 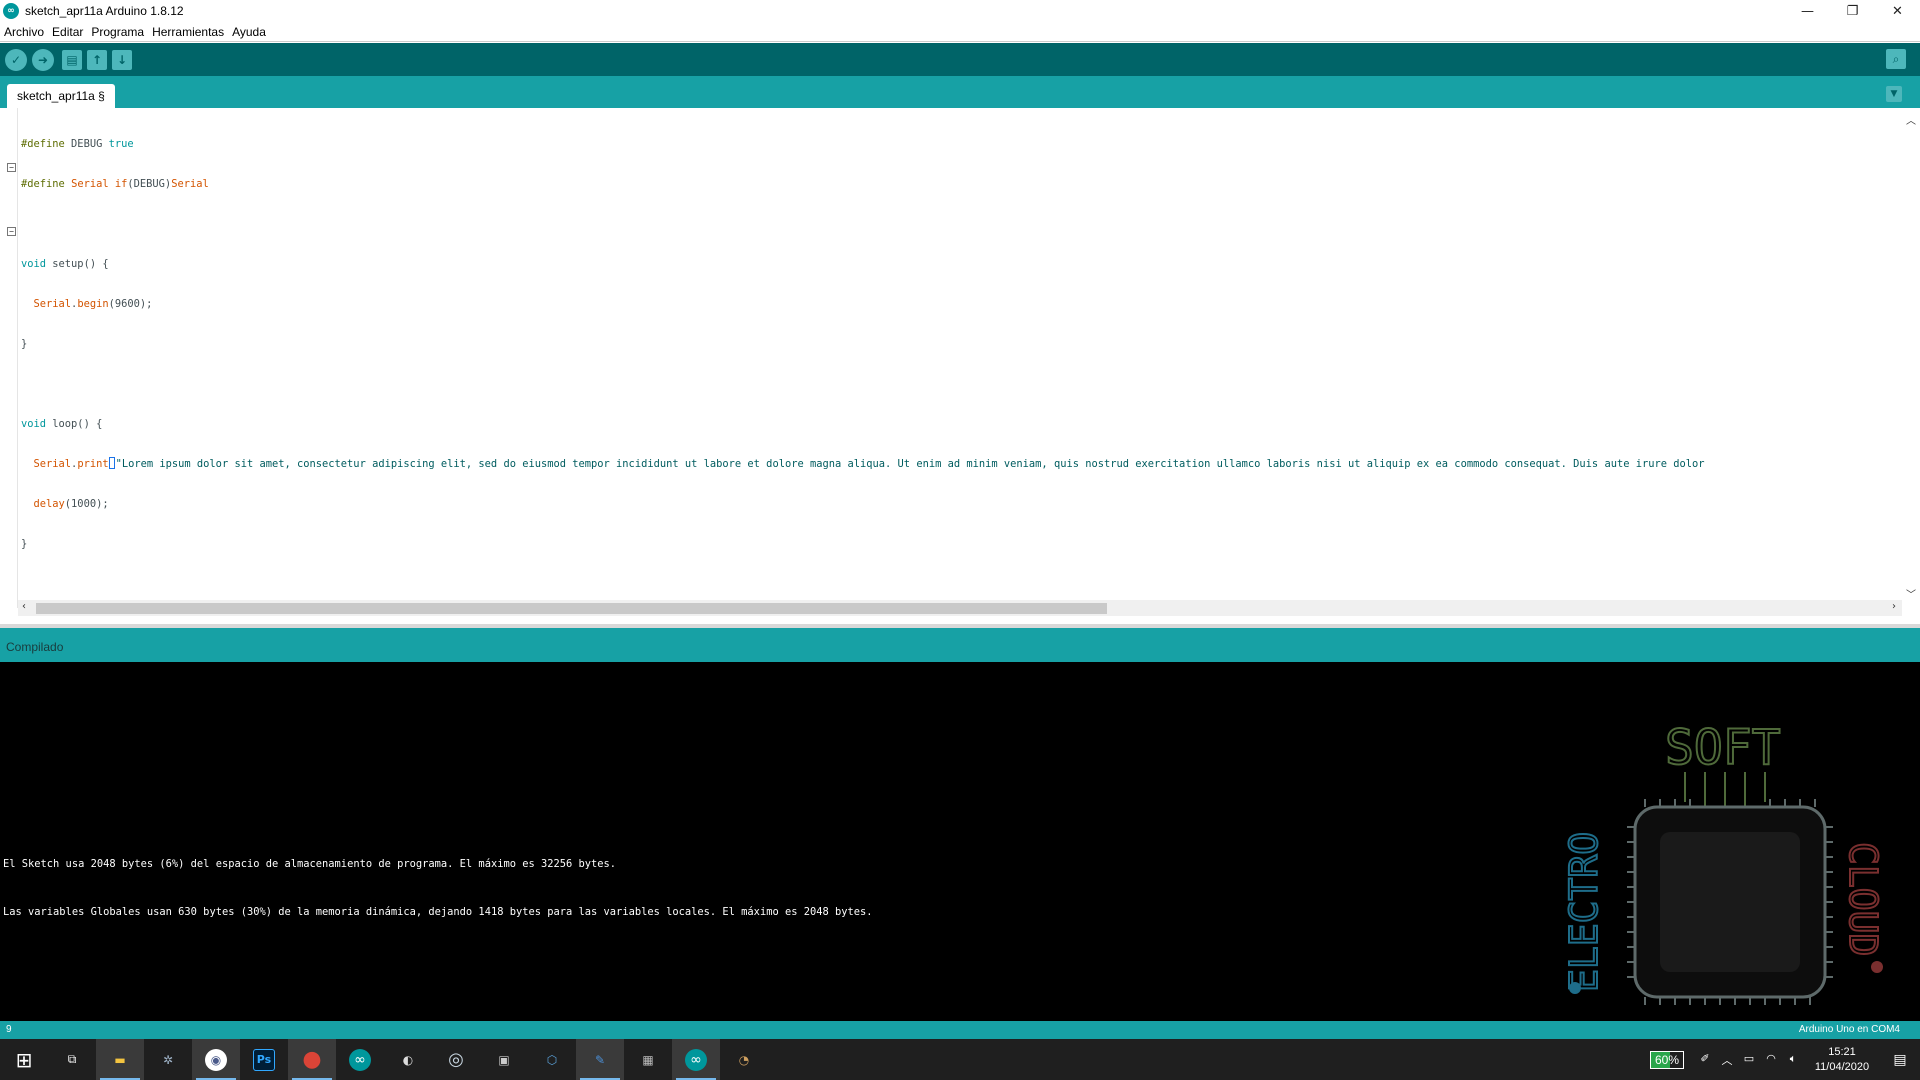 What do you see at coordinates (312, 1059) in the screenshot?
I see `taskbar-app-button: ●` at bounding box center [312, 1059].